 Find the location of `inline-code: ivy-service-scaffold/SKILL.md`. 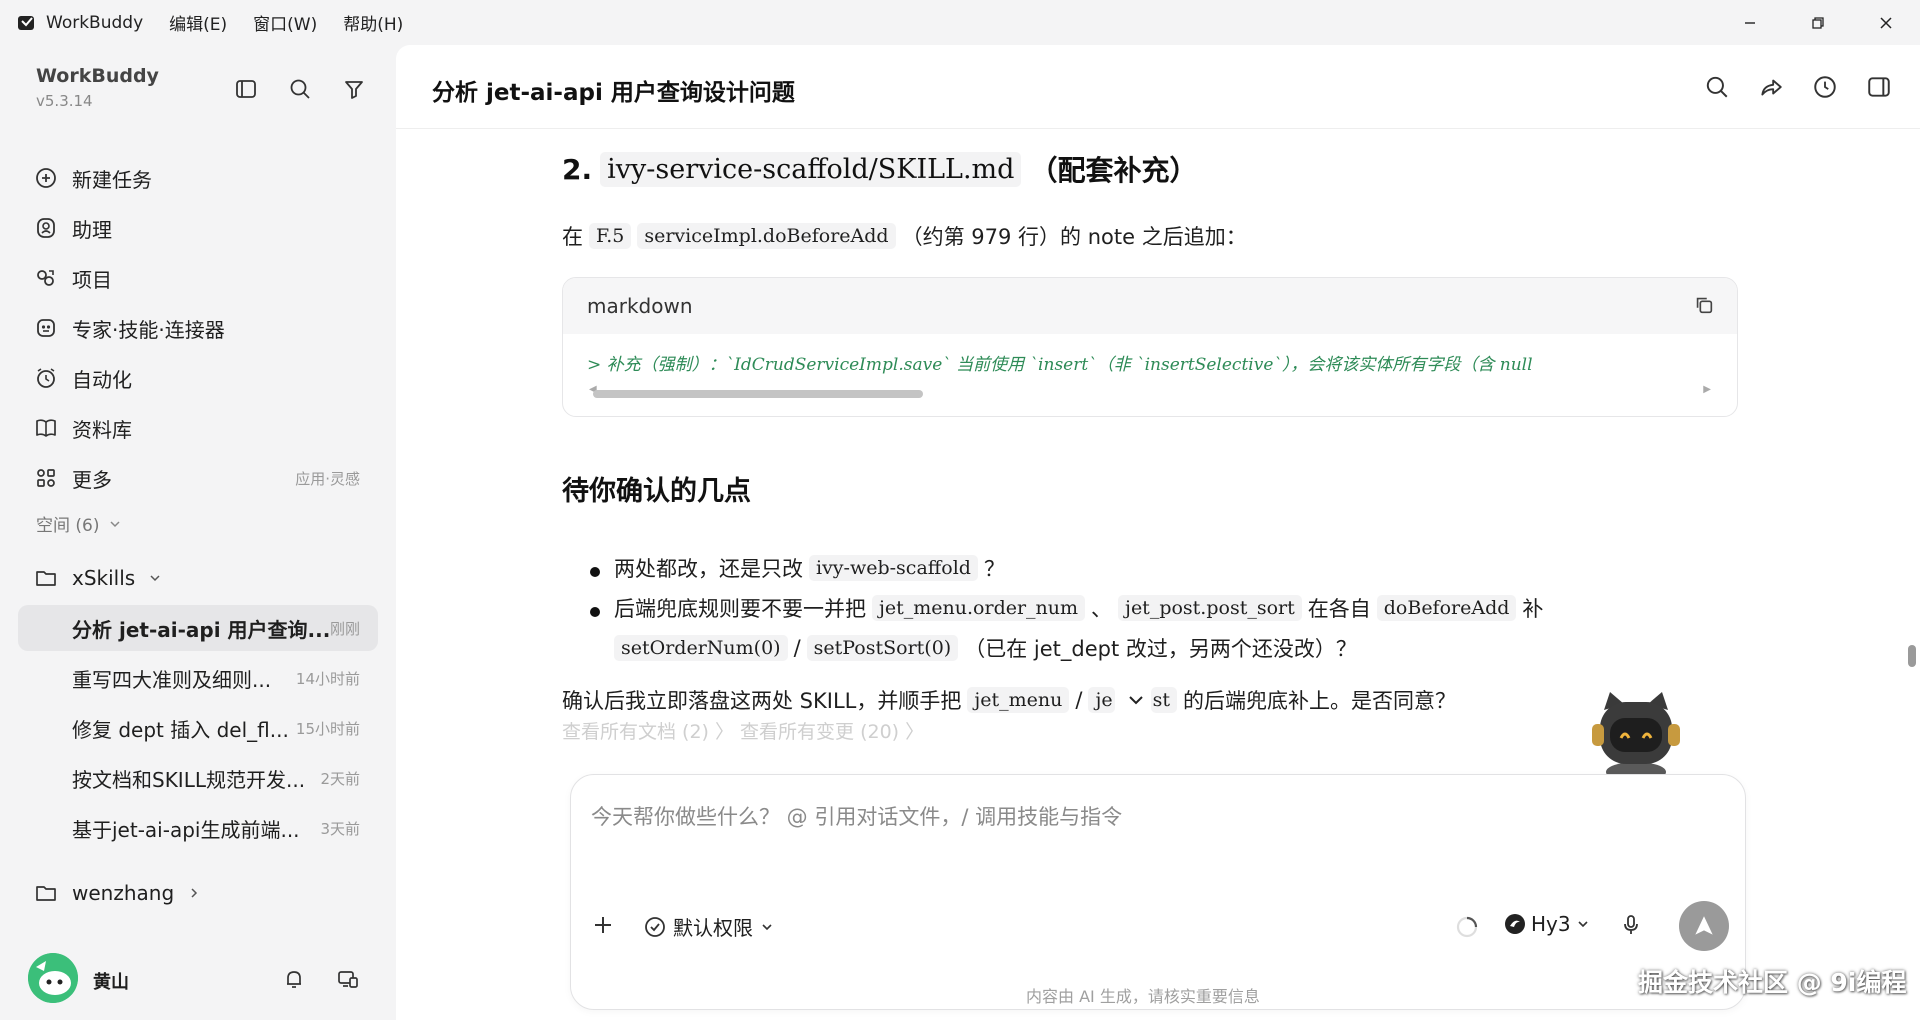

inline-code: ivy-service-scaffold/SKILL.md is located at coordinates (811, 169).